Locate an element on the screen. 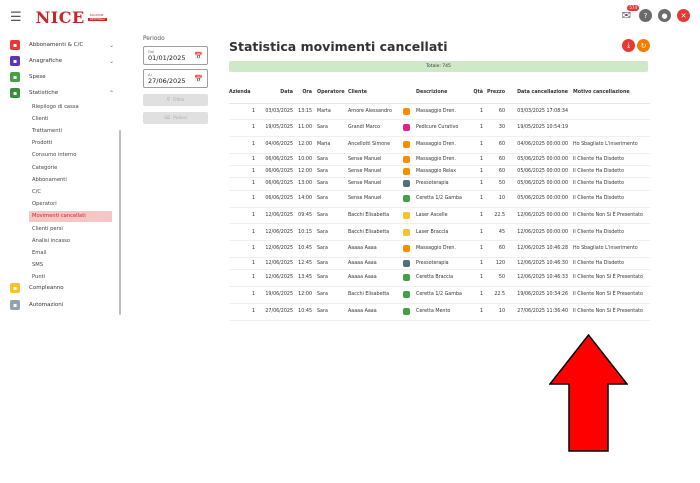 This screenshot has height=483, width=700. sidebar-item: ▪ Spese is located at coordinates (62, 77).